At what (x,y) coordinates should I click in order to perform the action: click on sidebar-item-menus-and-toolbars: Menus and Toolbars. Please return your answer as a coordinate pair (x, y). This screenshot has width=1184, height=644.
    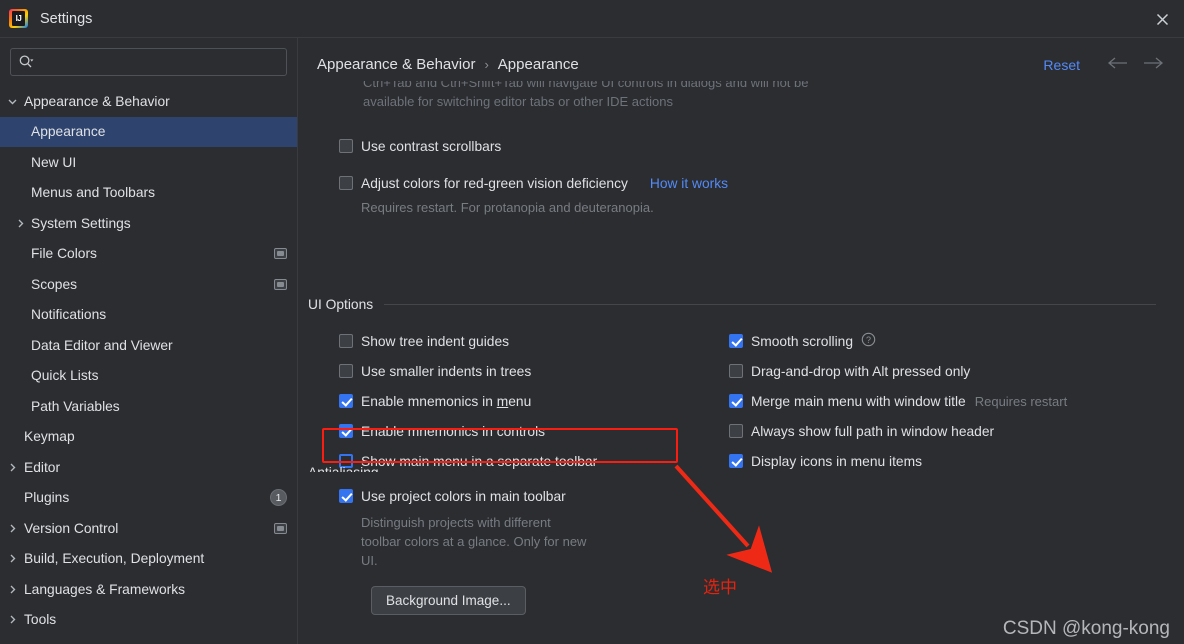
    Looking at the image, I should click on (148, 193).